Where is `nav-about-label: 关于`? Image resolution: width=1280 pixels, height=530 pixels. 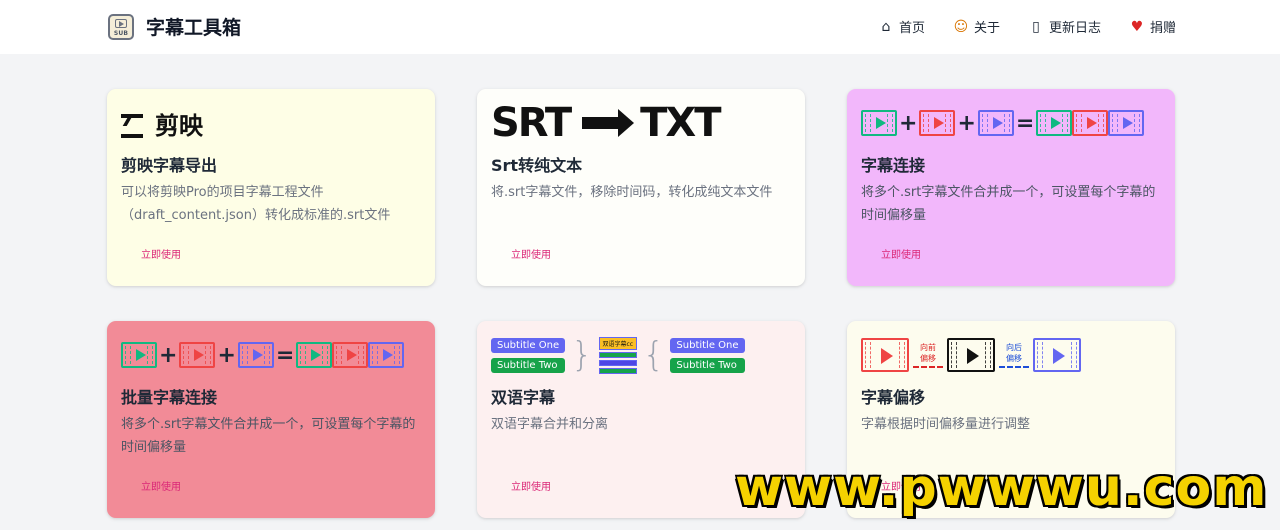 nav-about-label: 关于 is located at coordinates (986, 28).